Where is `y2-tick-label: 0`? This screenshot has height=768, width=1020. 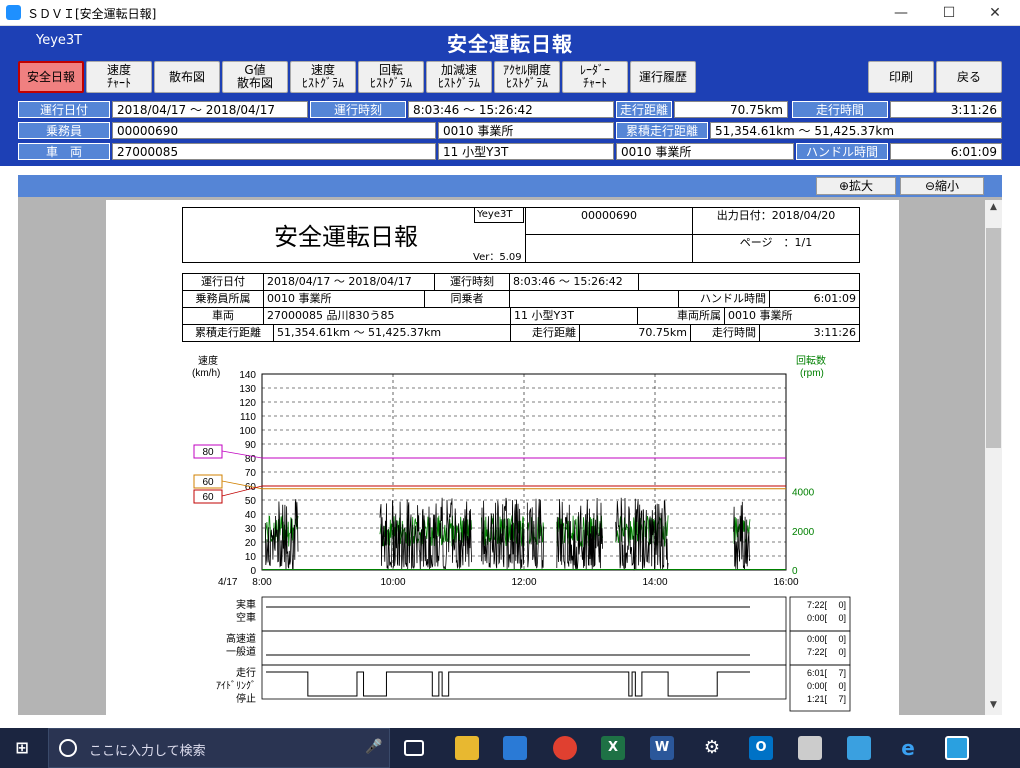
y2-tick-label: 0 is located at coordinates (795, 571).